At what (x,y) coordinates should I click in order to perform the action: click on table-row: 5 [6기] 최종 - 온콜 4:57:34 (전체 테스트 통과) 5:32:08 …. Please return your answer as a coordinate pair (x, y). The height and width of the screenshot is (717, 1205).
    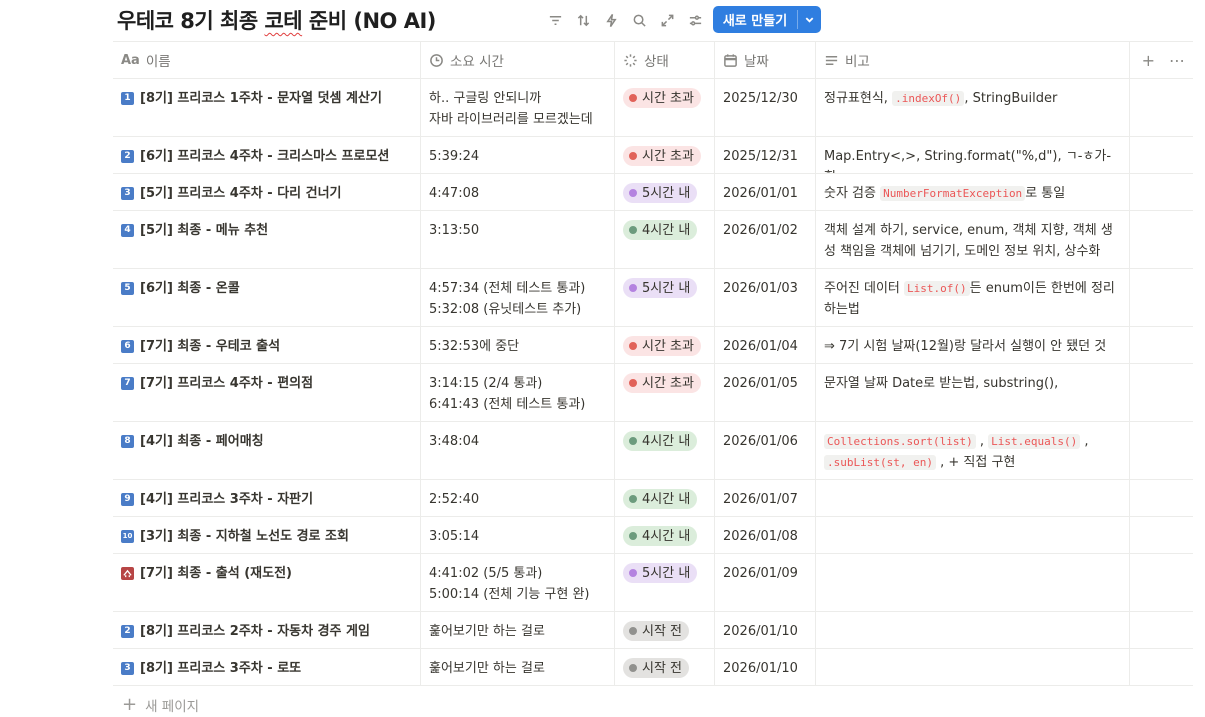
    Looking at the image, I should click on (653, 298).